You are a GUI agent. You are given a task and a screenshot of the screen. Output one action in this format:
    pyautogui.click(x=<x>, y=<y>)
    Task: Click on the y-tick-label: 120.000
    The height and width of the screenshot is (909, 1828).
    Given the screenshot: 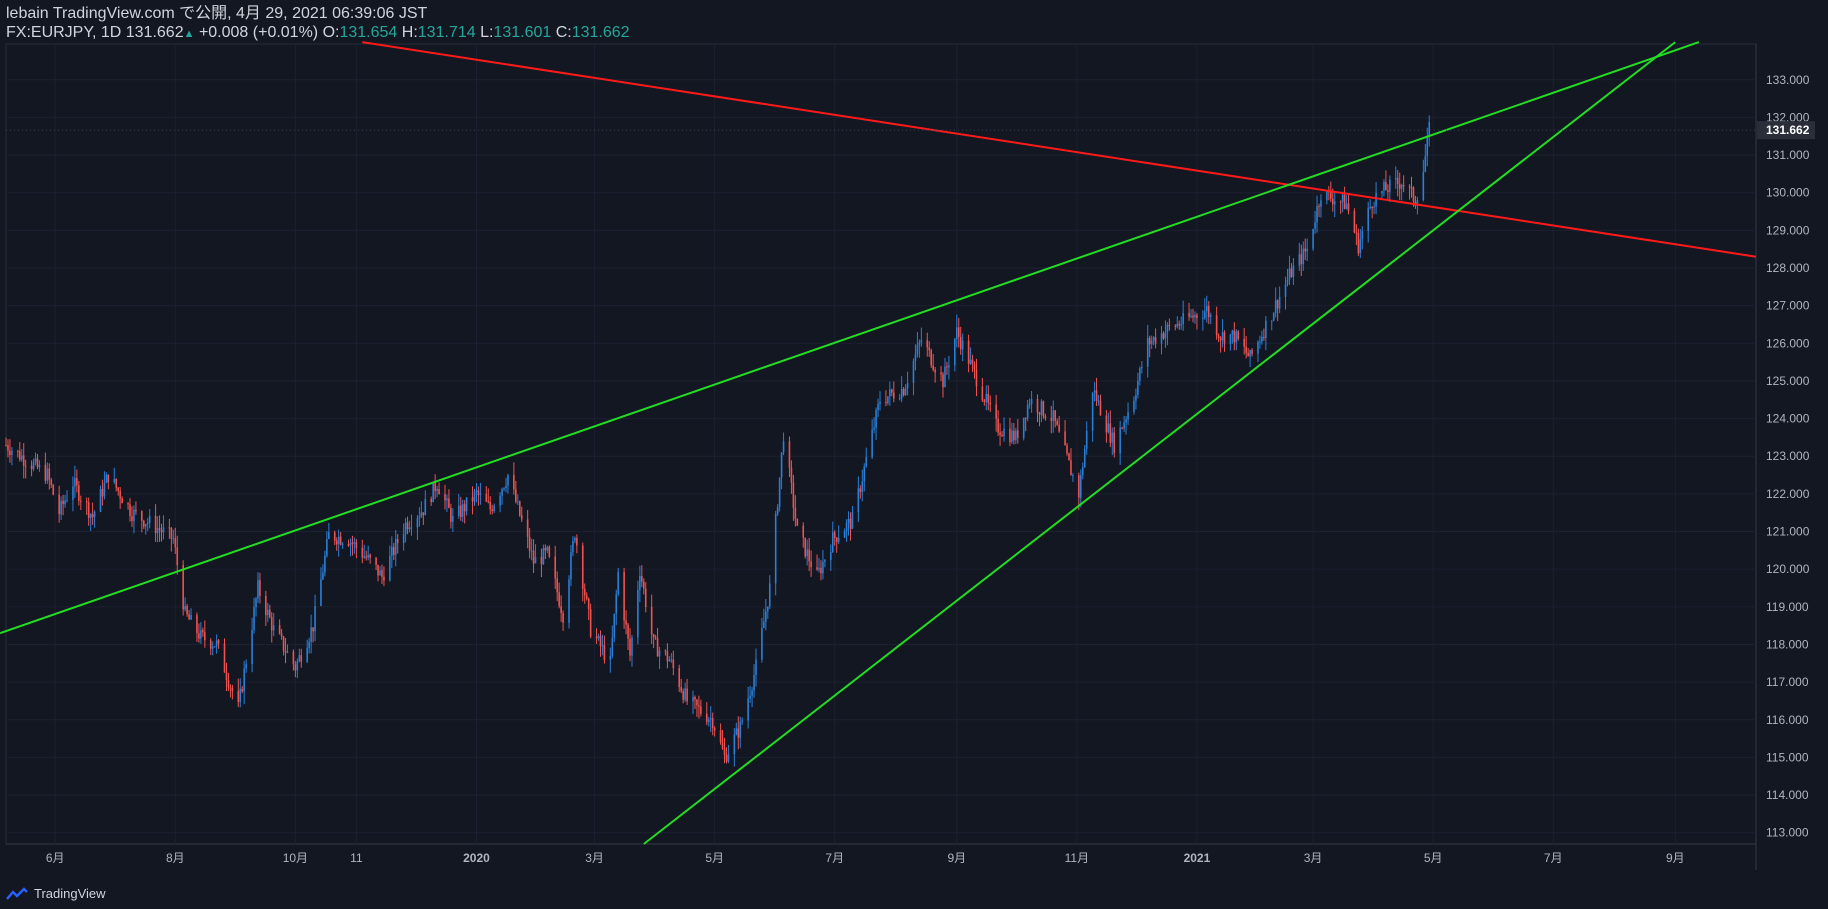 What is the action you would take?
    pyautogui.click(x=1788, y=569)
    